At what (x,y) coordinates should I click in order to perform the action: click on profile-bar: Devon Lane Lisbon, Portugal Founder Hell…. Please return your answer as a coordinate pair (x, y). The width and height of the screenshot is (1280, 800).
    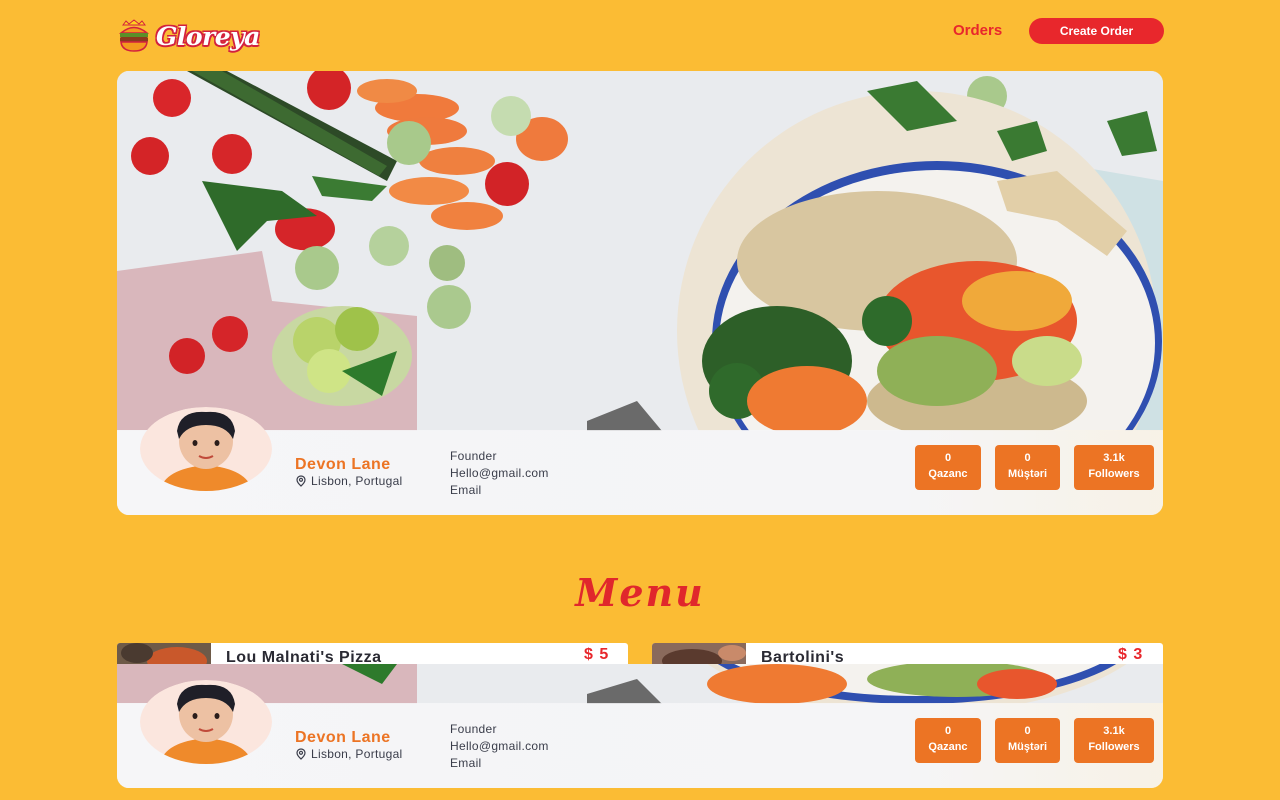
    Looking at the image, I should click on (640, 461).